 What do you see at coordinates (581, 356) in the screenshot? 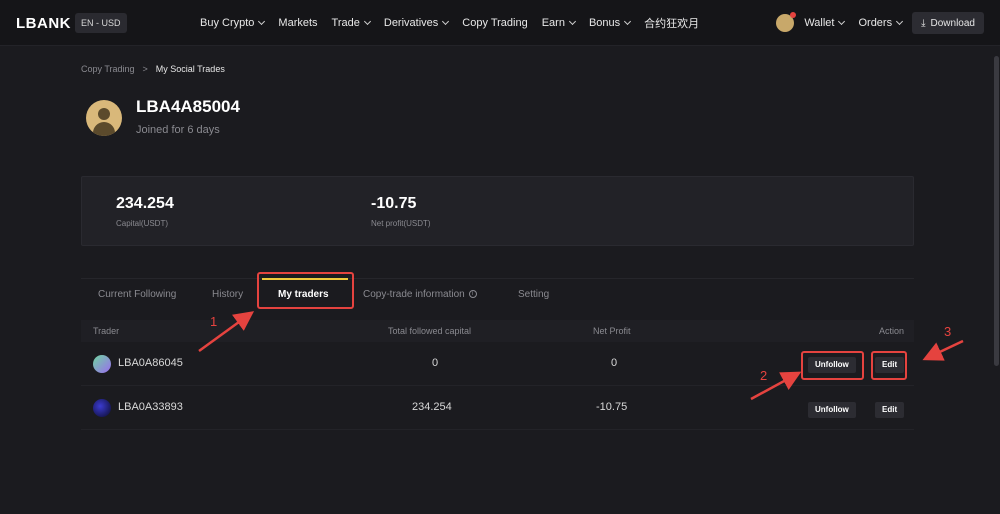
I see `annotation-arrows` at bounding box center [581, 356].